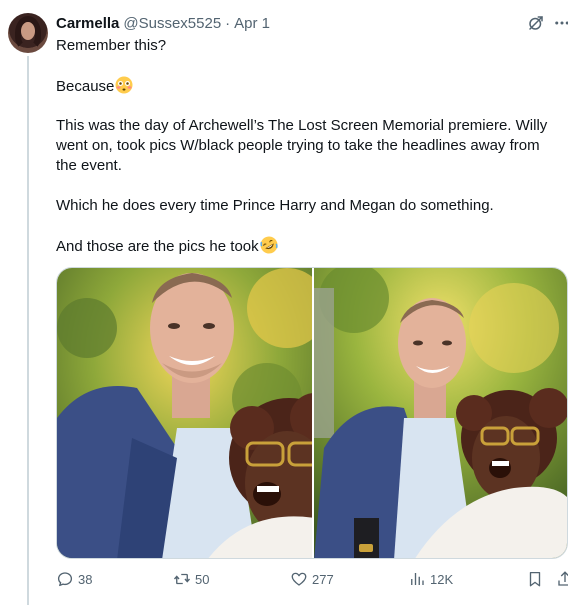 The image size is (568, 605). What do you see at coordinates (560, 23) in the screenshot?
I see `more-icon` at bounding box center [560, 23].